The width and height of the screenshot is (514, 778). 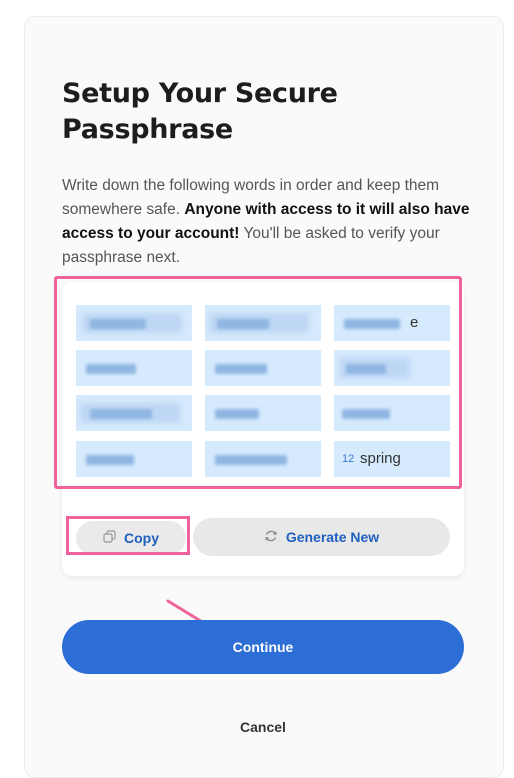 I want to click on refresh-icon, so click(x=271, y=537).